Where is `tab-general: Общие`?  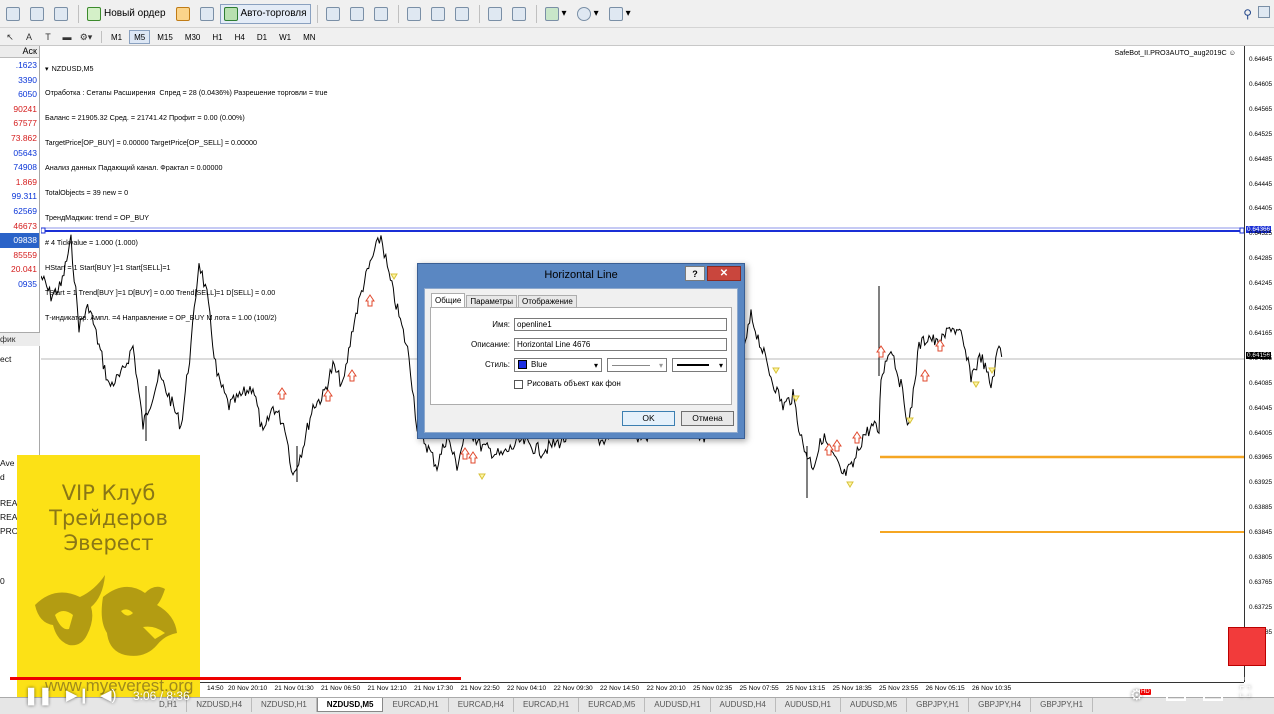 tab-general: Общие is located at coordinates (448, 300).